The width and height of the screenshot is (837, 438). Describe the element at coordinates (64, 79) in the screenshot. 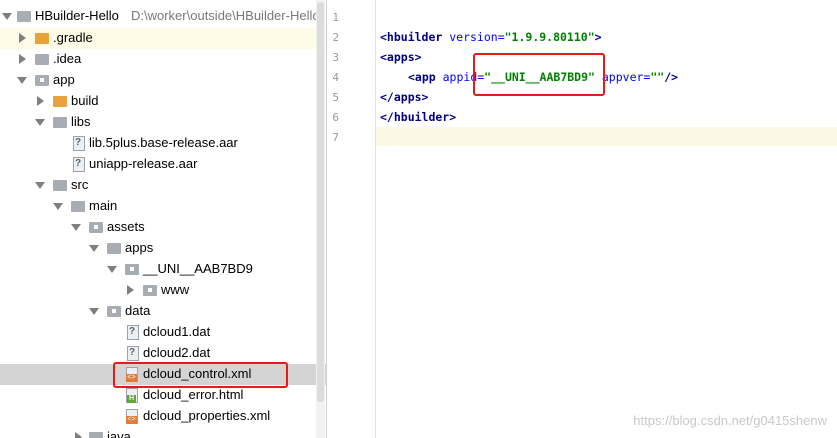

I see `tree-item-label: app` at that location.